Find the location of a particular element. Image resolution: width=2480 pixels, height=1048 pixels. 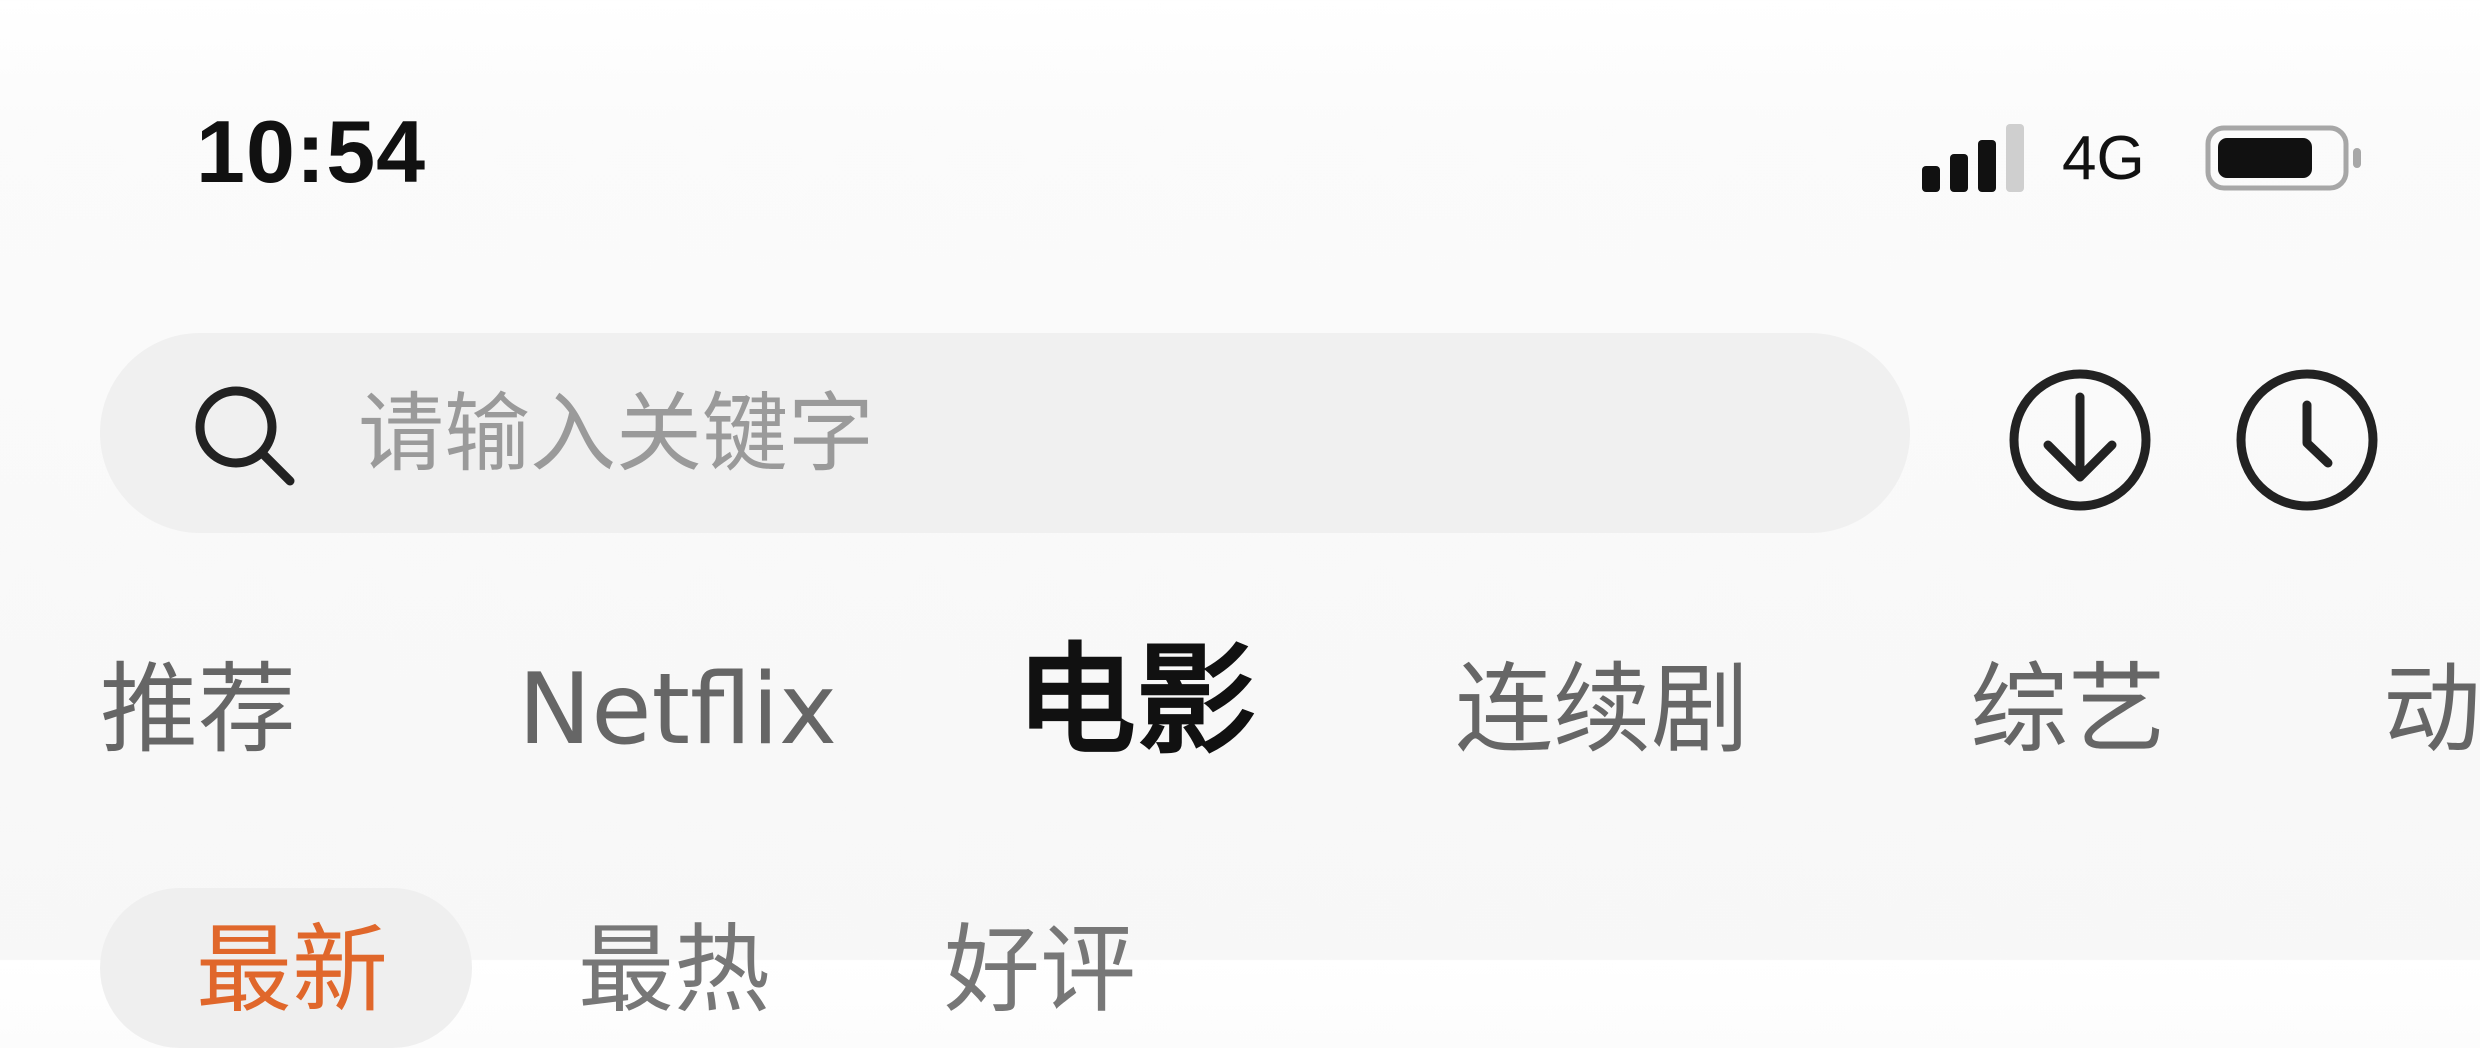

tab-recommend: 推荐 is located at coordinates (198, 710).